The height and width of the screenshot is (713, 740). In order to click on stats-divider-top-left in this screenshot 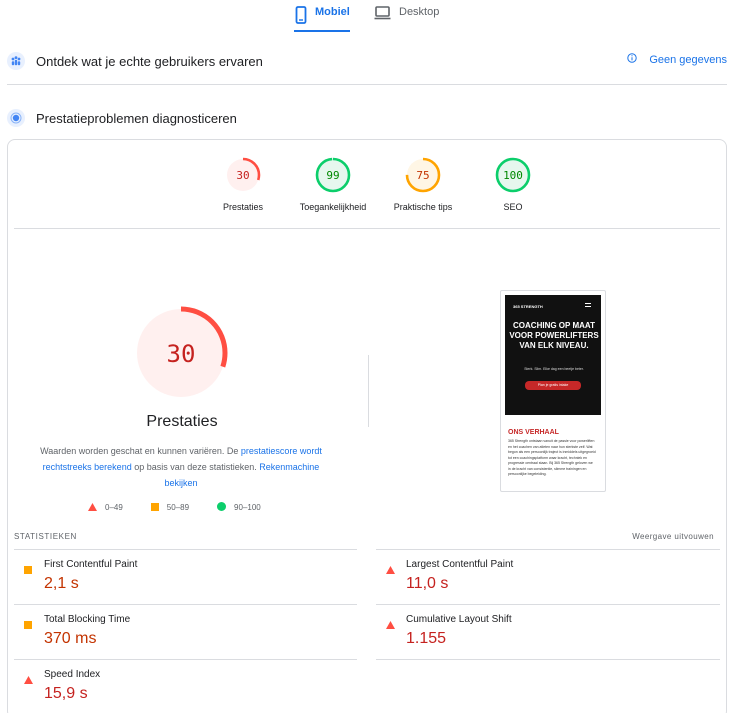, I will do `click(185, 549)`.